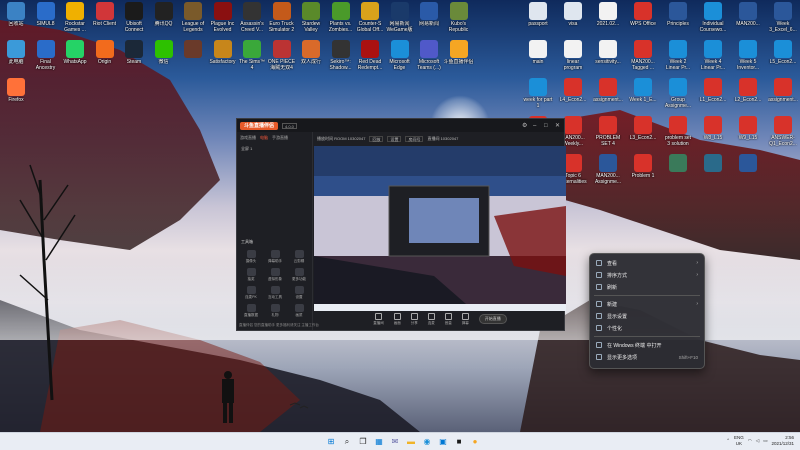 The width and height of the screenshot is (800, 450). Describe the element at coordinates (647, 304) in the screenshot. I see `context-menu-item: 新建 ›` at that location.